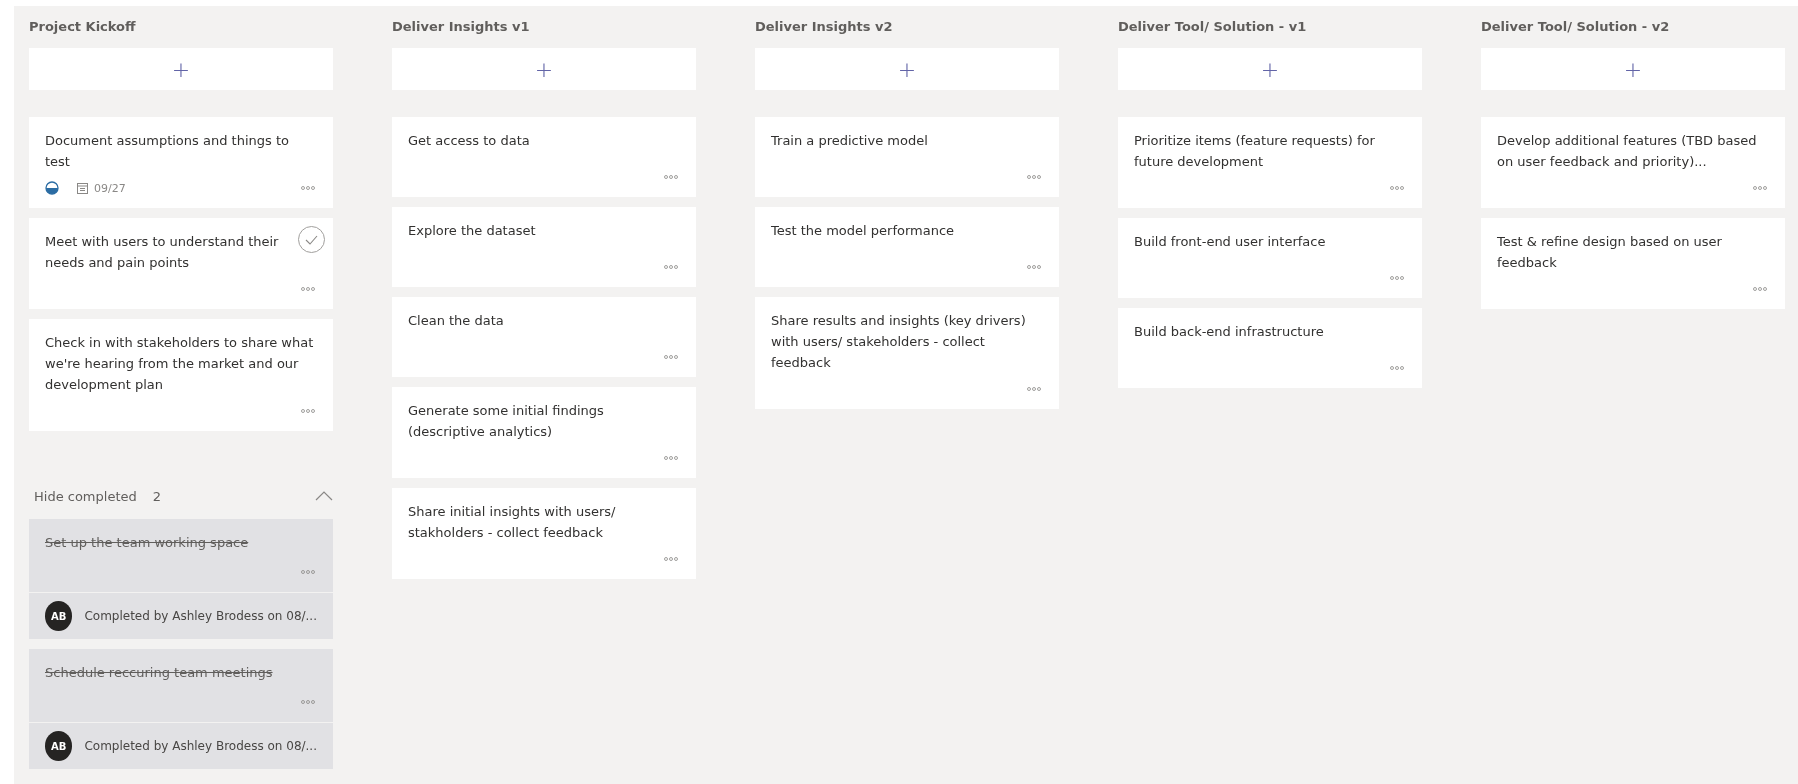  What do you see at coordinates (82, 188) in the screenshot?
I see `calendar-icon` at bounding box center [82, 188].